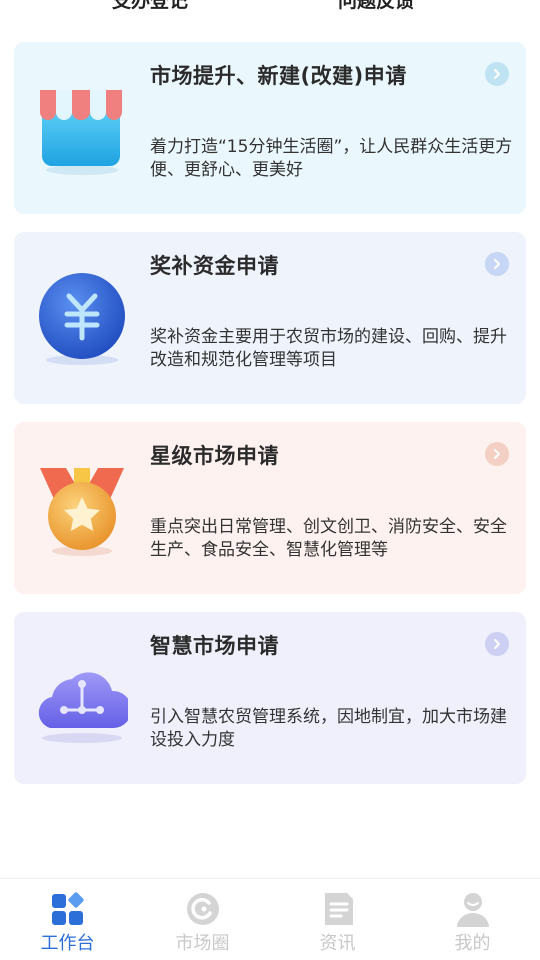 Image resolution: width=540 pixels, height=960 pixels. I want to click on tab-feedback: 问题反馈, so click(376, 6).